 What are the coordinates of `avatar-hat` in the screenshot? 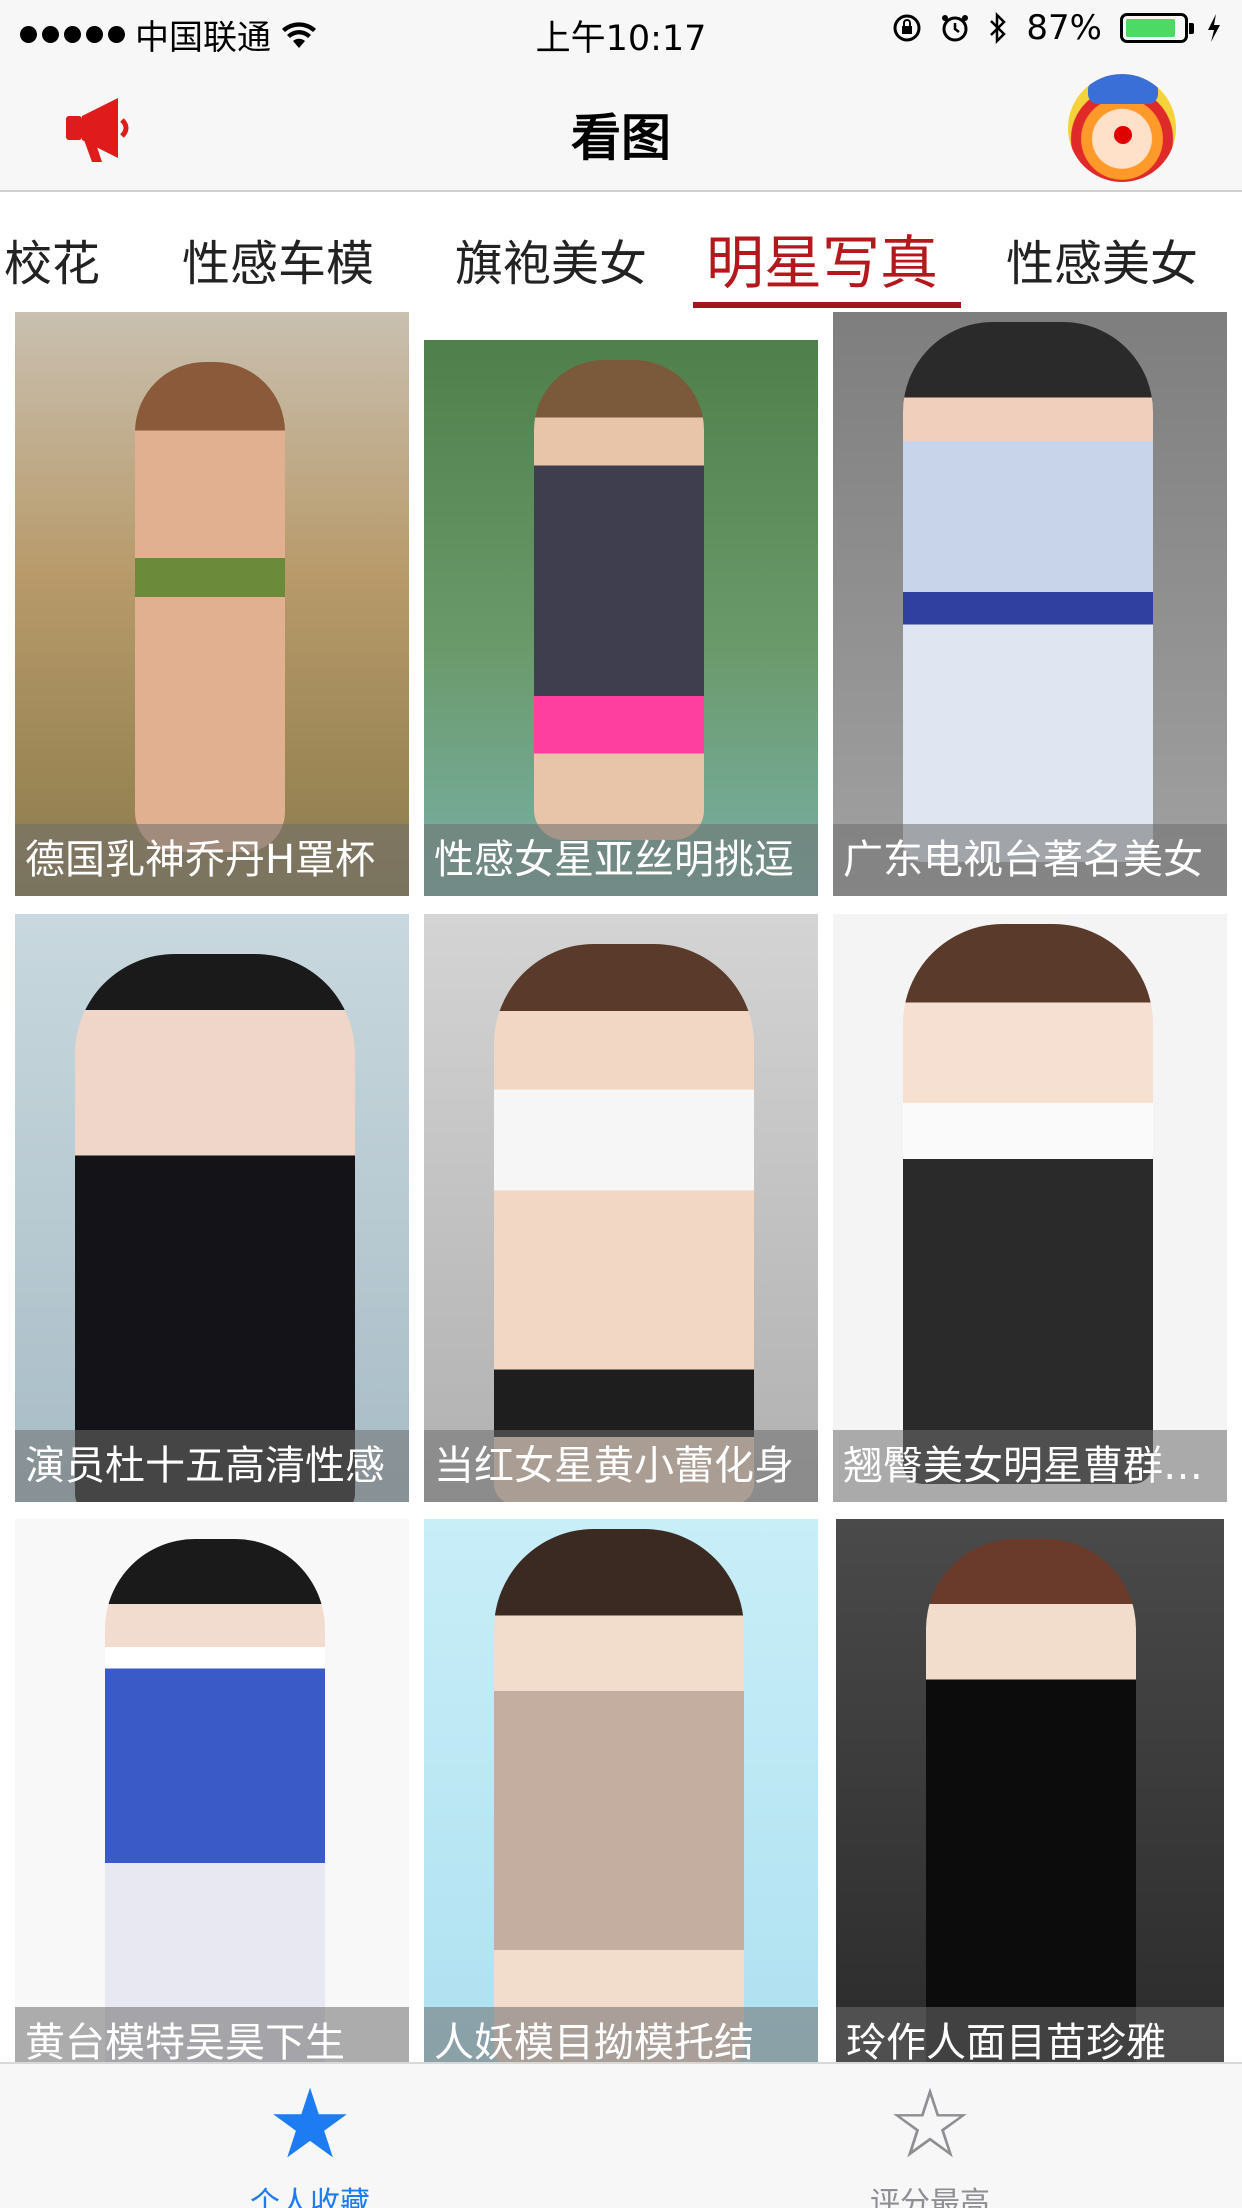 It's located at (1123, 89).